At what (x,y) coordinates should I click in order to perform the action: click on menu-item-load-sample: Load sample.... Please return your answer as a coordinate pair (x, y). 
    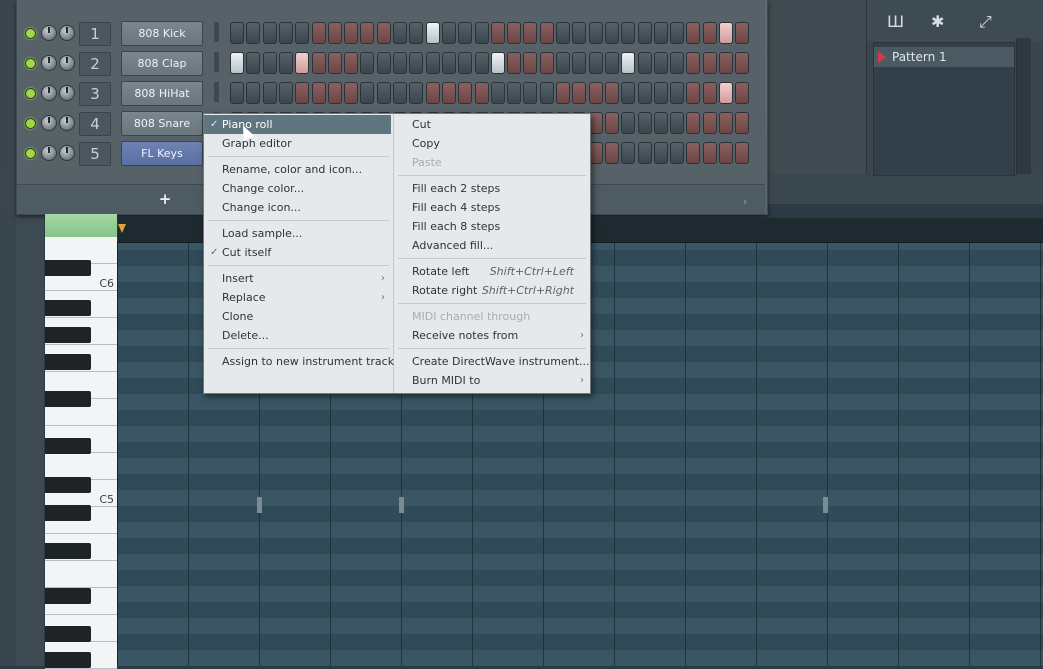
    Looking at the image, I should click on (297, 233).